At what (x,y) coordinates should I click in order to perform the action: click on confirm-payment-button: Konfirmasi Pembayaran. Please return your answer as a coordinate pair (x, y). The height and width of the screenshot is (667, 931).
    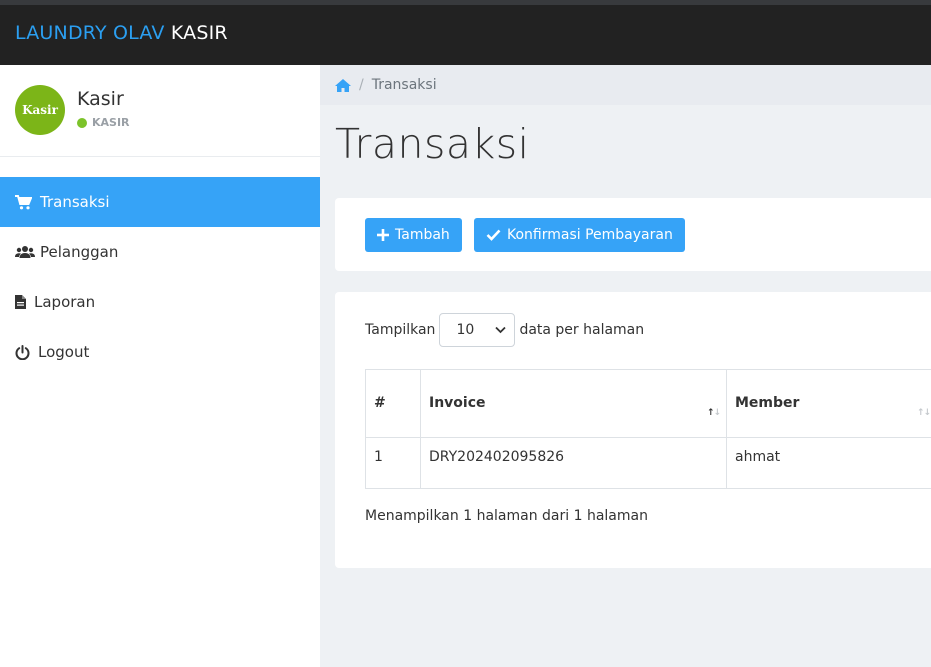
    Looking at the image, I should click on (579, 235).